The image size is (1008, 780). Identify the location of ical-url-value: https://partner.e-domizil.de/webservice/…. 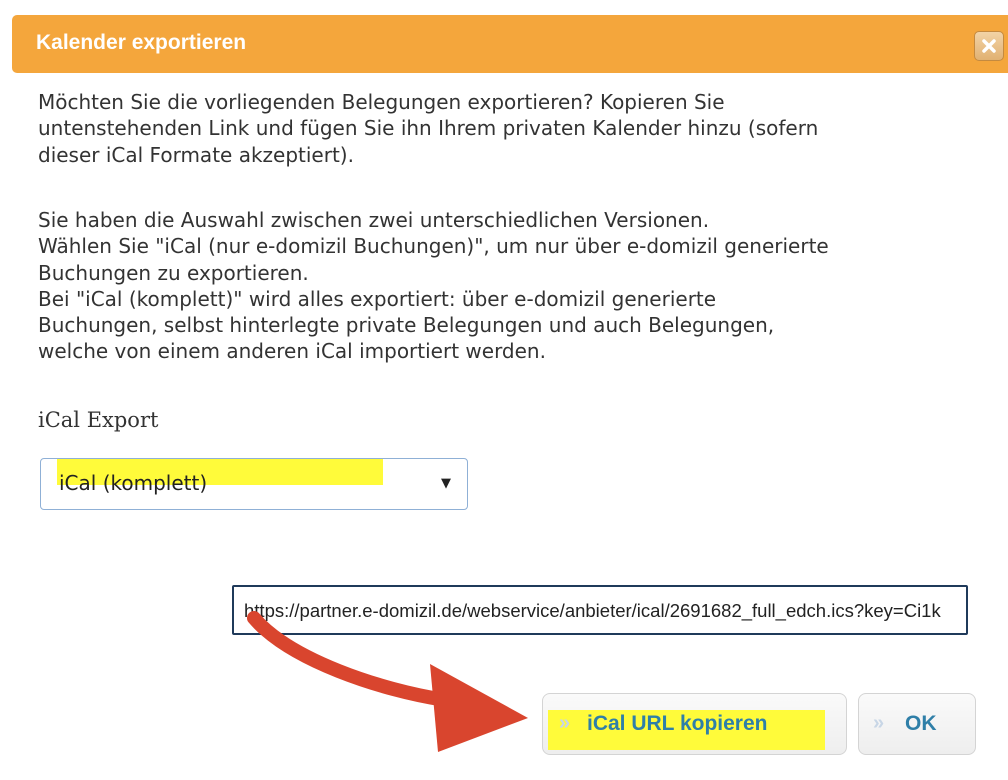
(592, 610).